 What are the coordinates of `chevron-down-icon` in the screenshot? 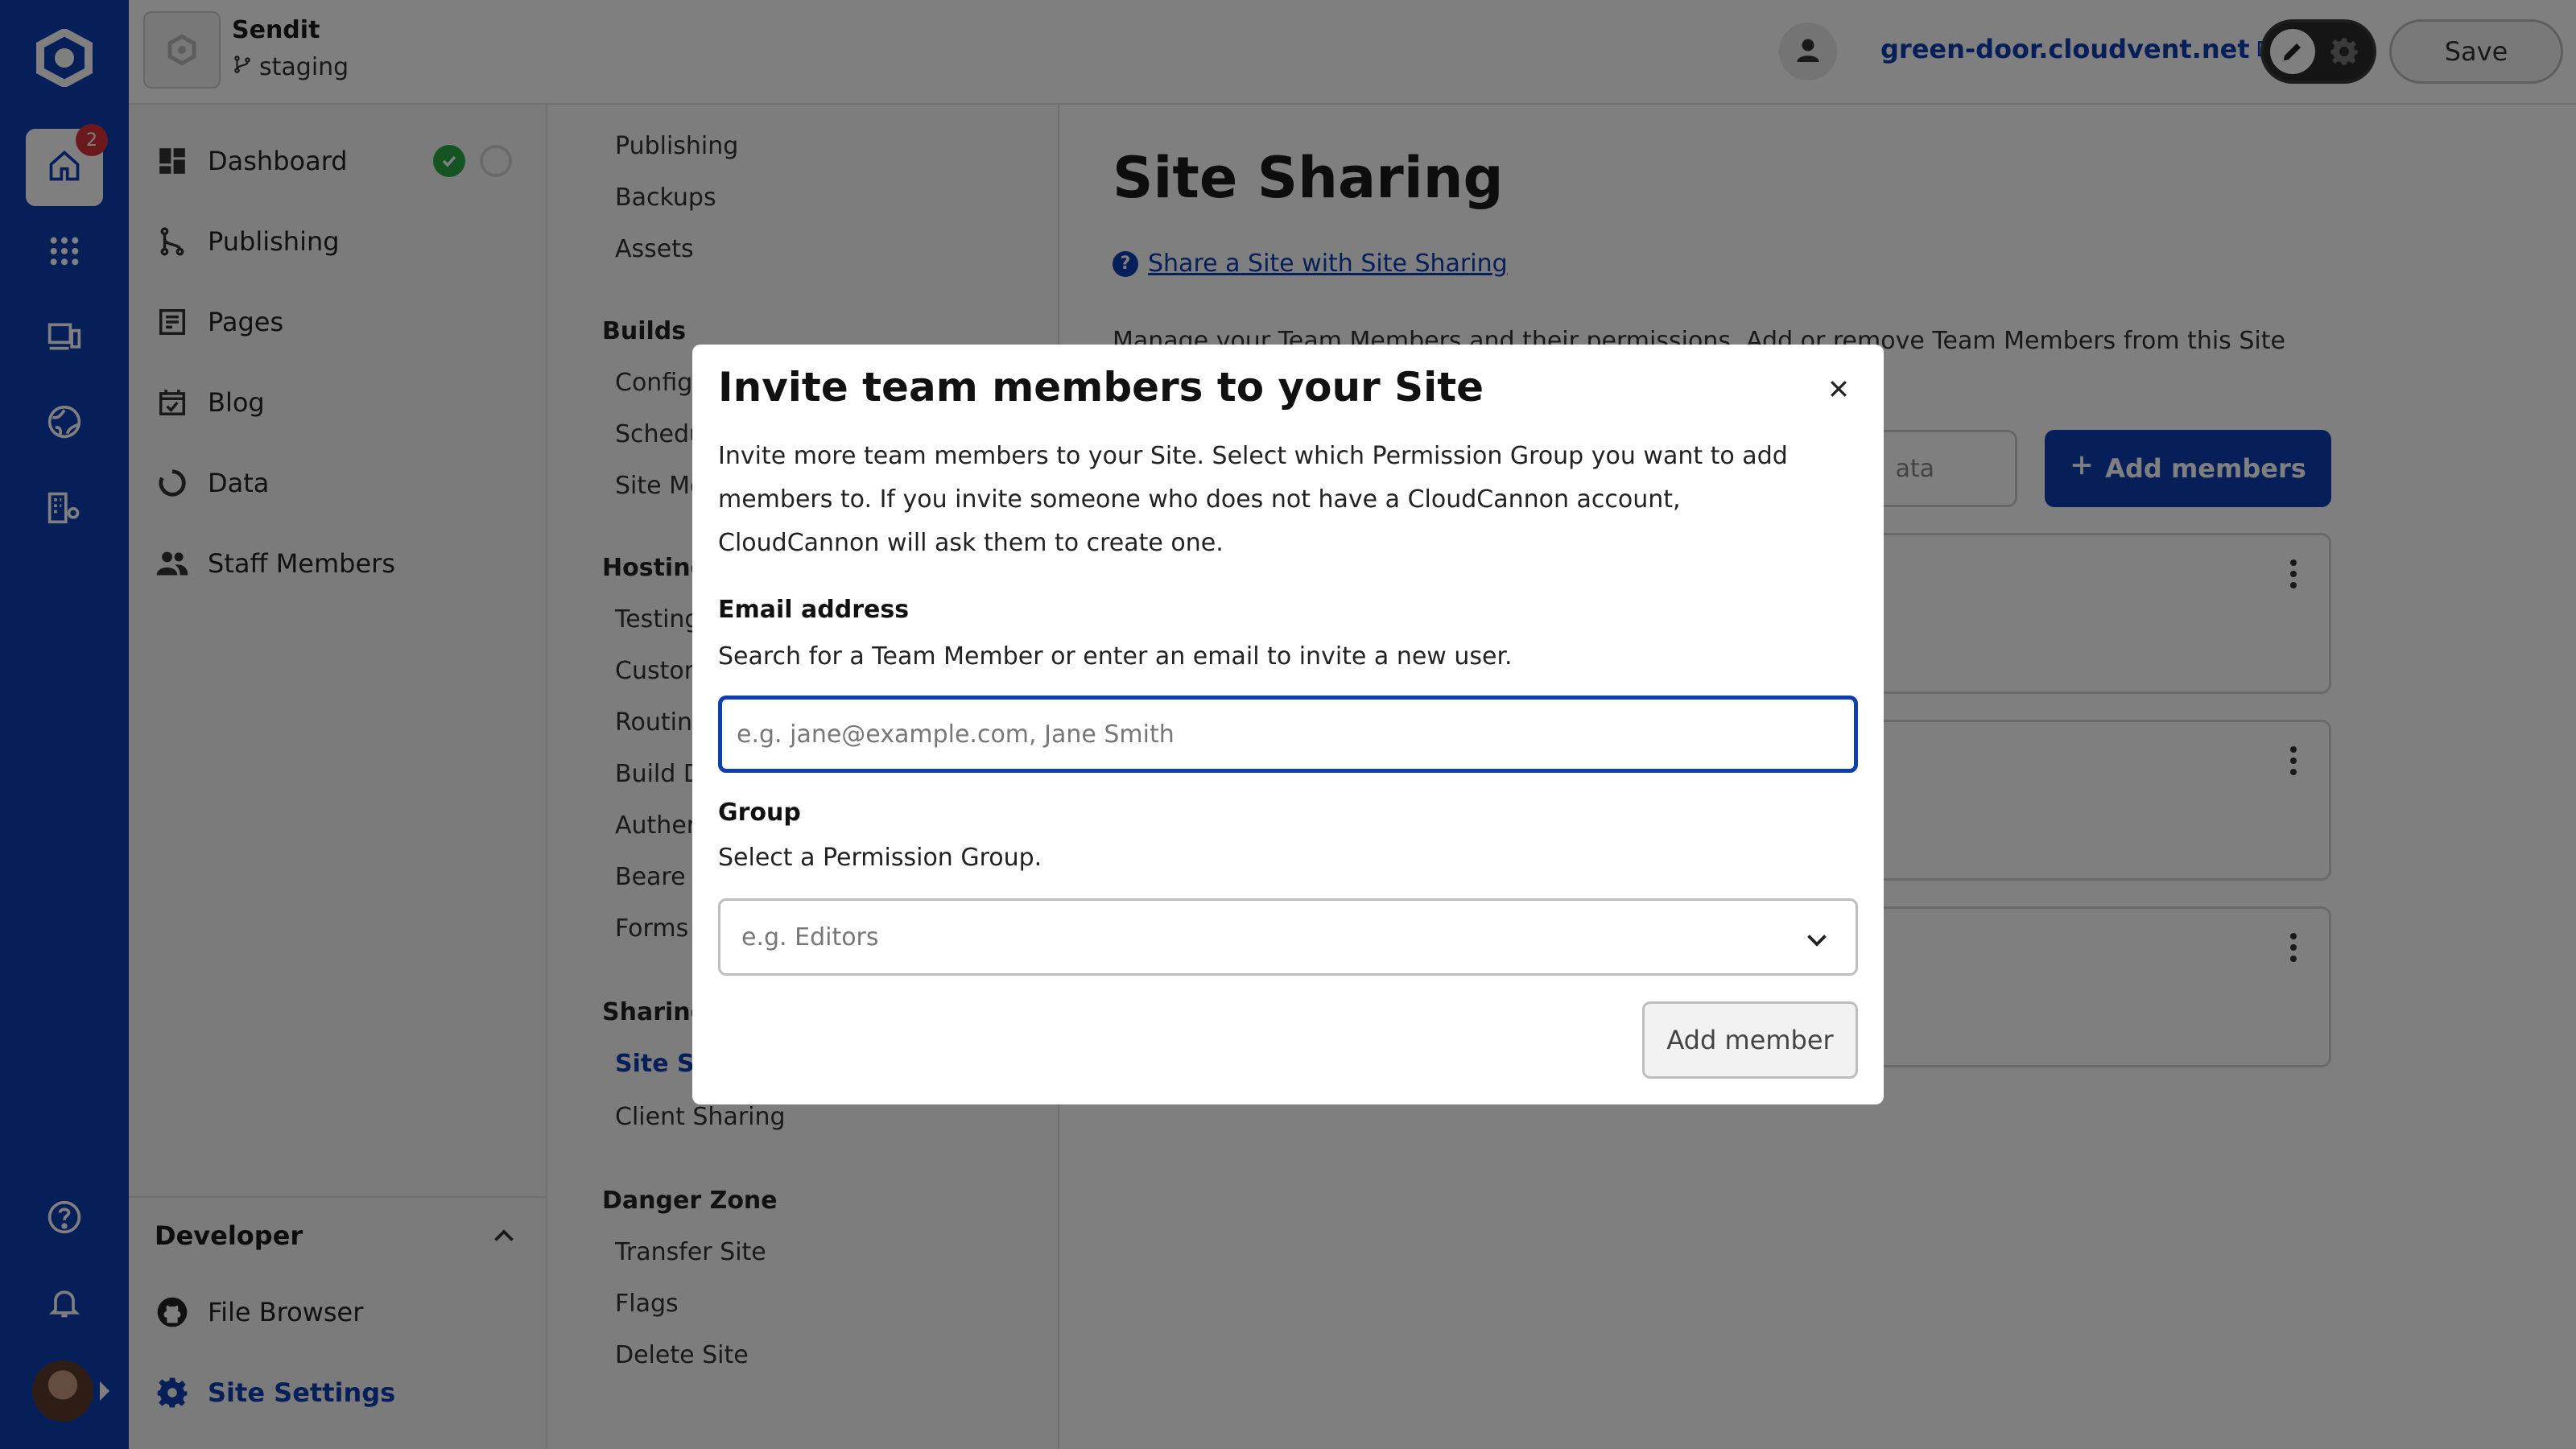 It's located at (1816, 939).